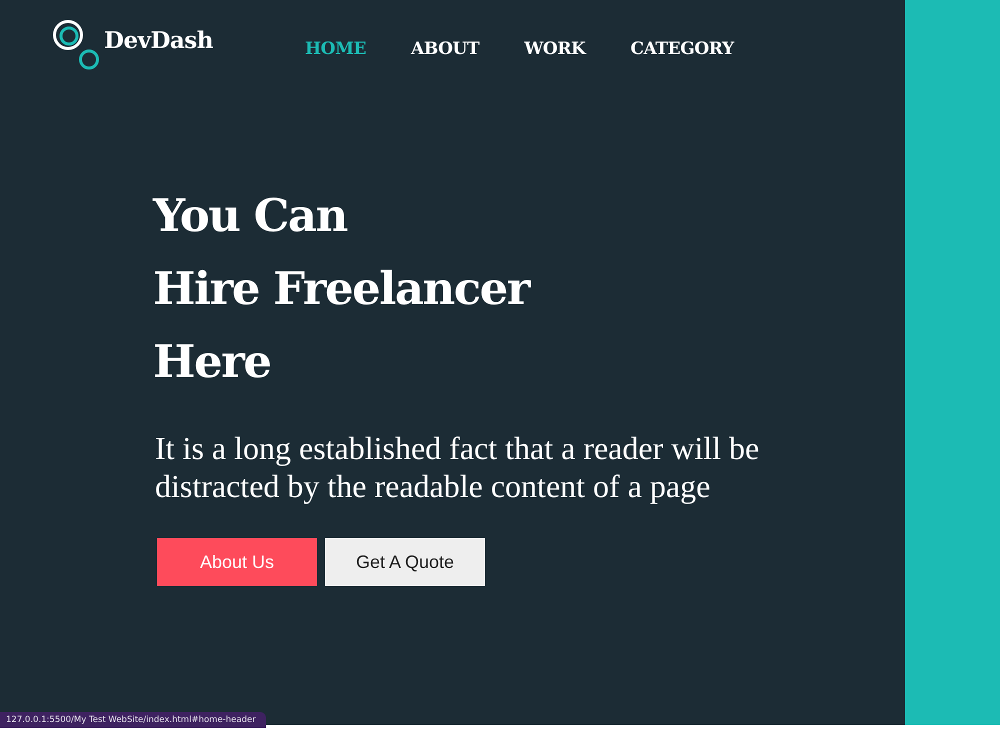  Describe the element at coordinates (682, 49) in the screenshot. I see `nav-link: CATEGORY` at that location.